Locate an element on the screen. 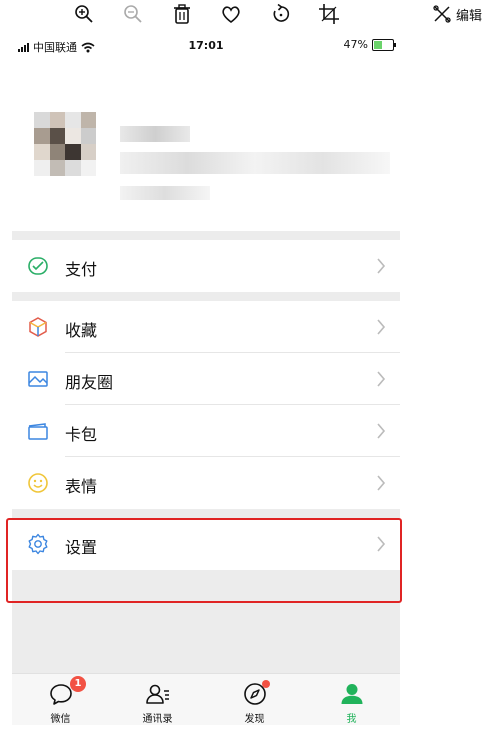 The image size is (484, 753). tab-me: 我 is located at coordinates (351, 699).